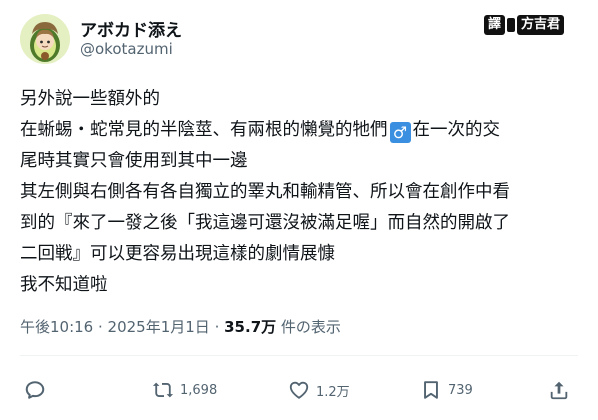 The width and height of the screenshot is (598, 420). What do you see at coordinates (400, 132) in the screenshot?
I see `male-sign-emoji-icon: ♂` at bounding box center [400, 132].